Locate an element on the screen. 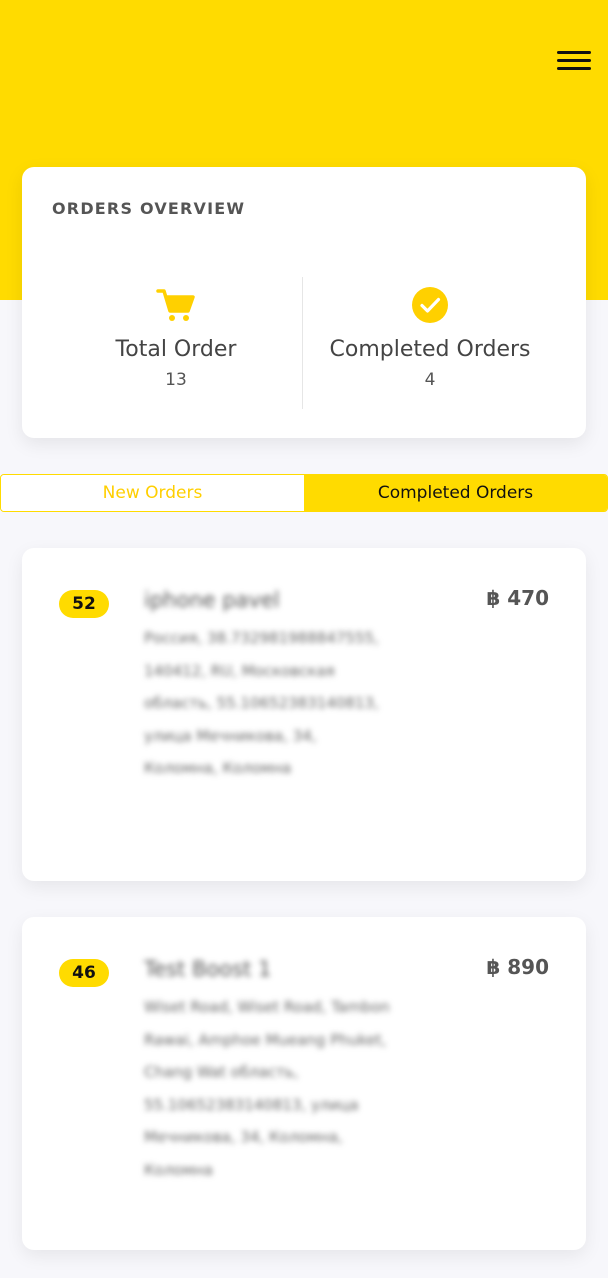 The width and height of the screenshot is (608, 1278). order-price: ฿ 890 is located at coordinates (517, 967).